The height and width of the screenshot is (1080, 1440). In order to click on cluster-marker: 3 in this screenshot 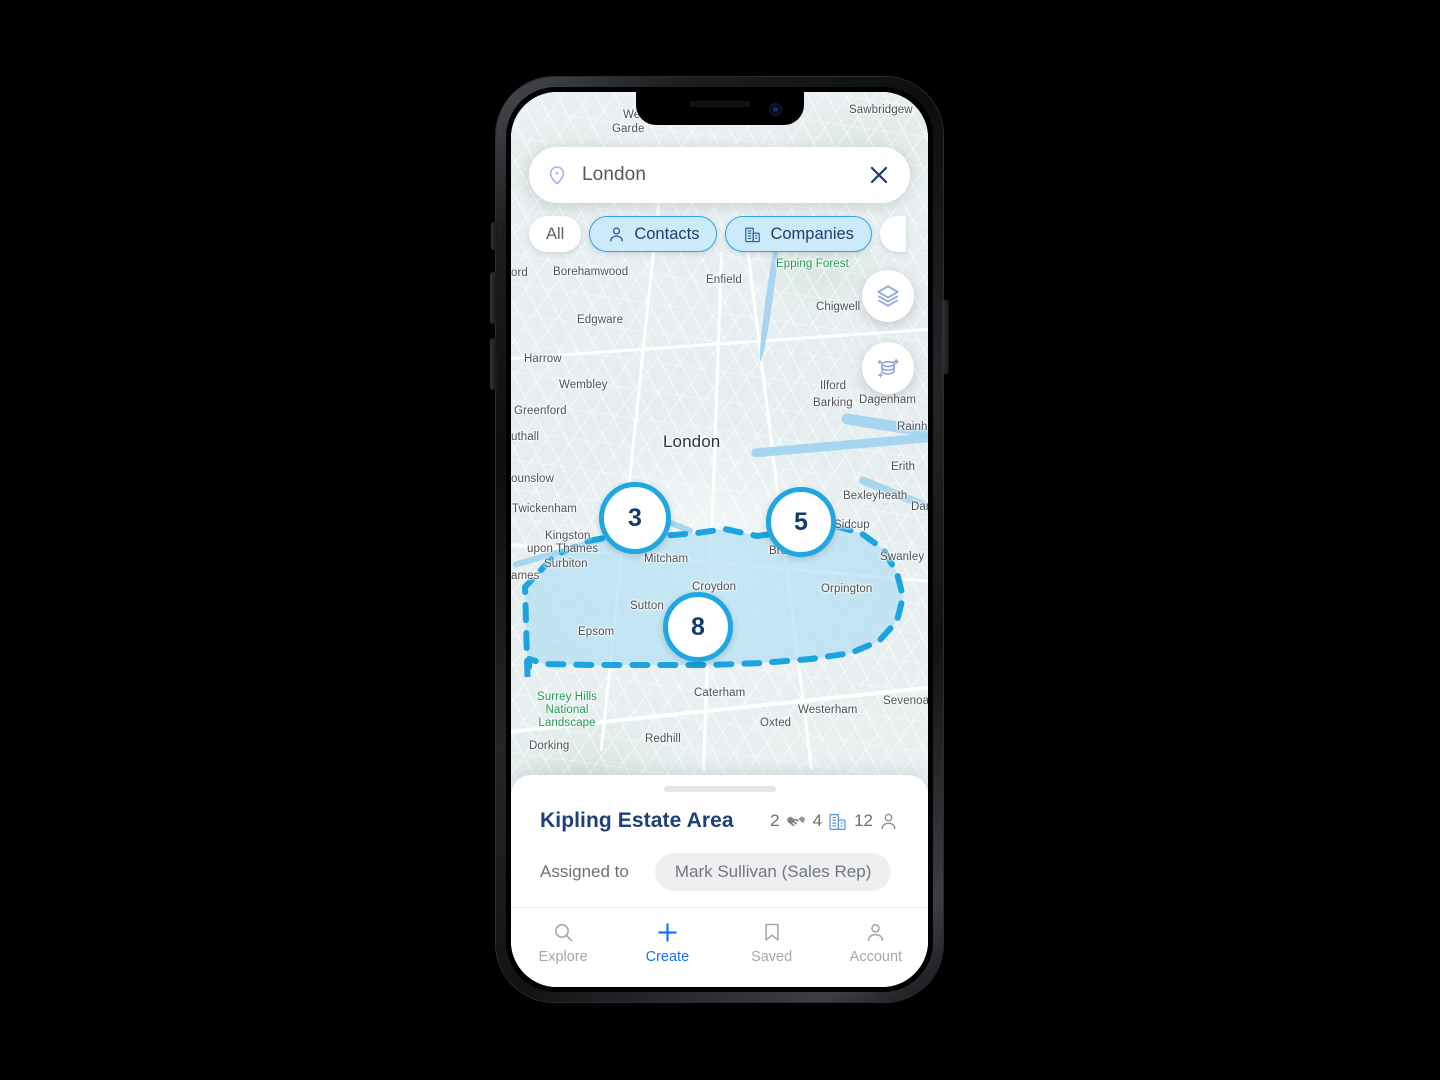, I will do `click(635, 518)`.